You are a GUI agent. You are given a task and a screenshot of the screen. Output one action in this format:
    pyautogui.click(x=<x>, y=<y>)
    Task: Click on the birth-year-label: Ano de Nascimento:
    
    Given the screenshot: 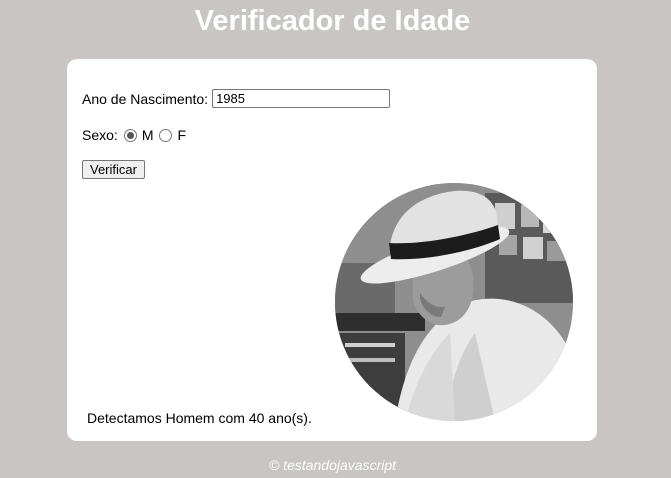 What is the action you would take?
    pyautogui.click(x=145, y=98)
    